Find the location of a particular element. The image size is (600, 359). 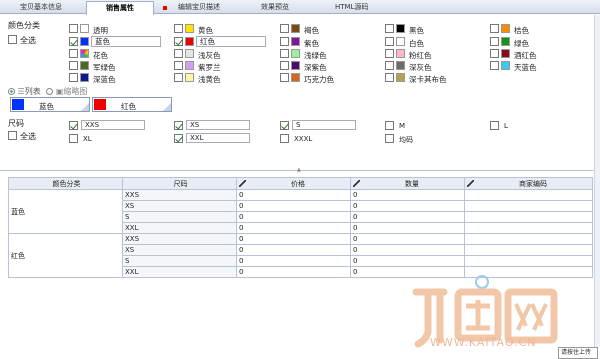

color-label: 黄色 is located at coordinates (205, 30).